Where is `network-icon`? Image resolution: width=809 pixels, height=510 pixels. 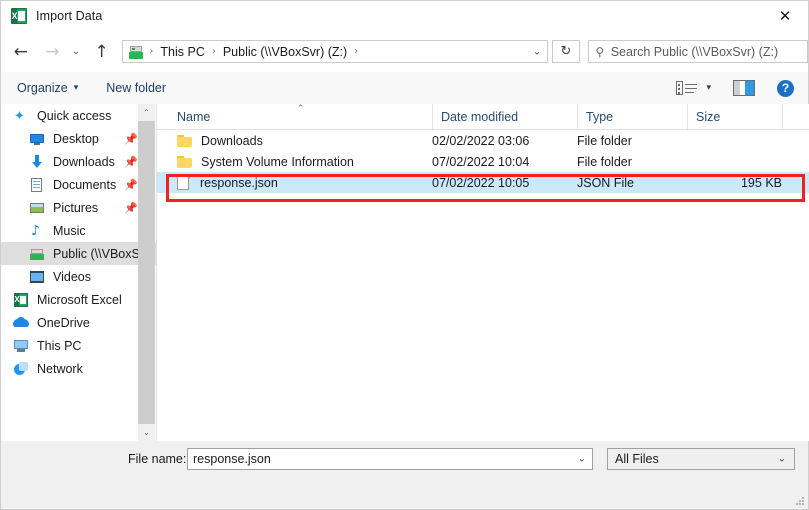
network-icon is located at coordinates (21, 369).